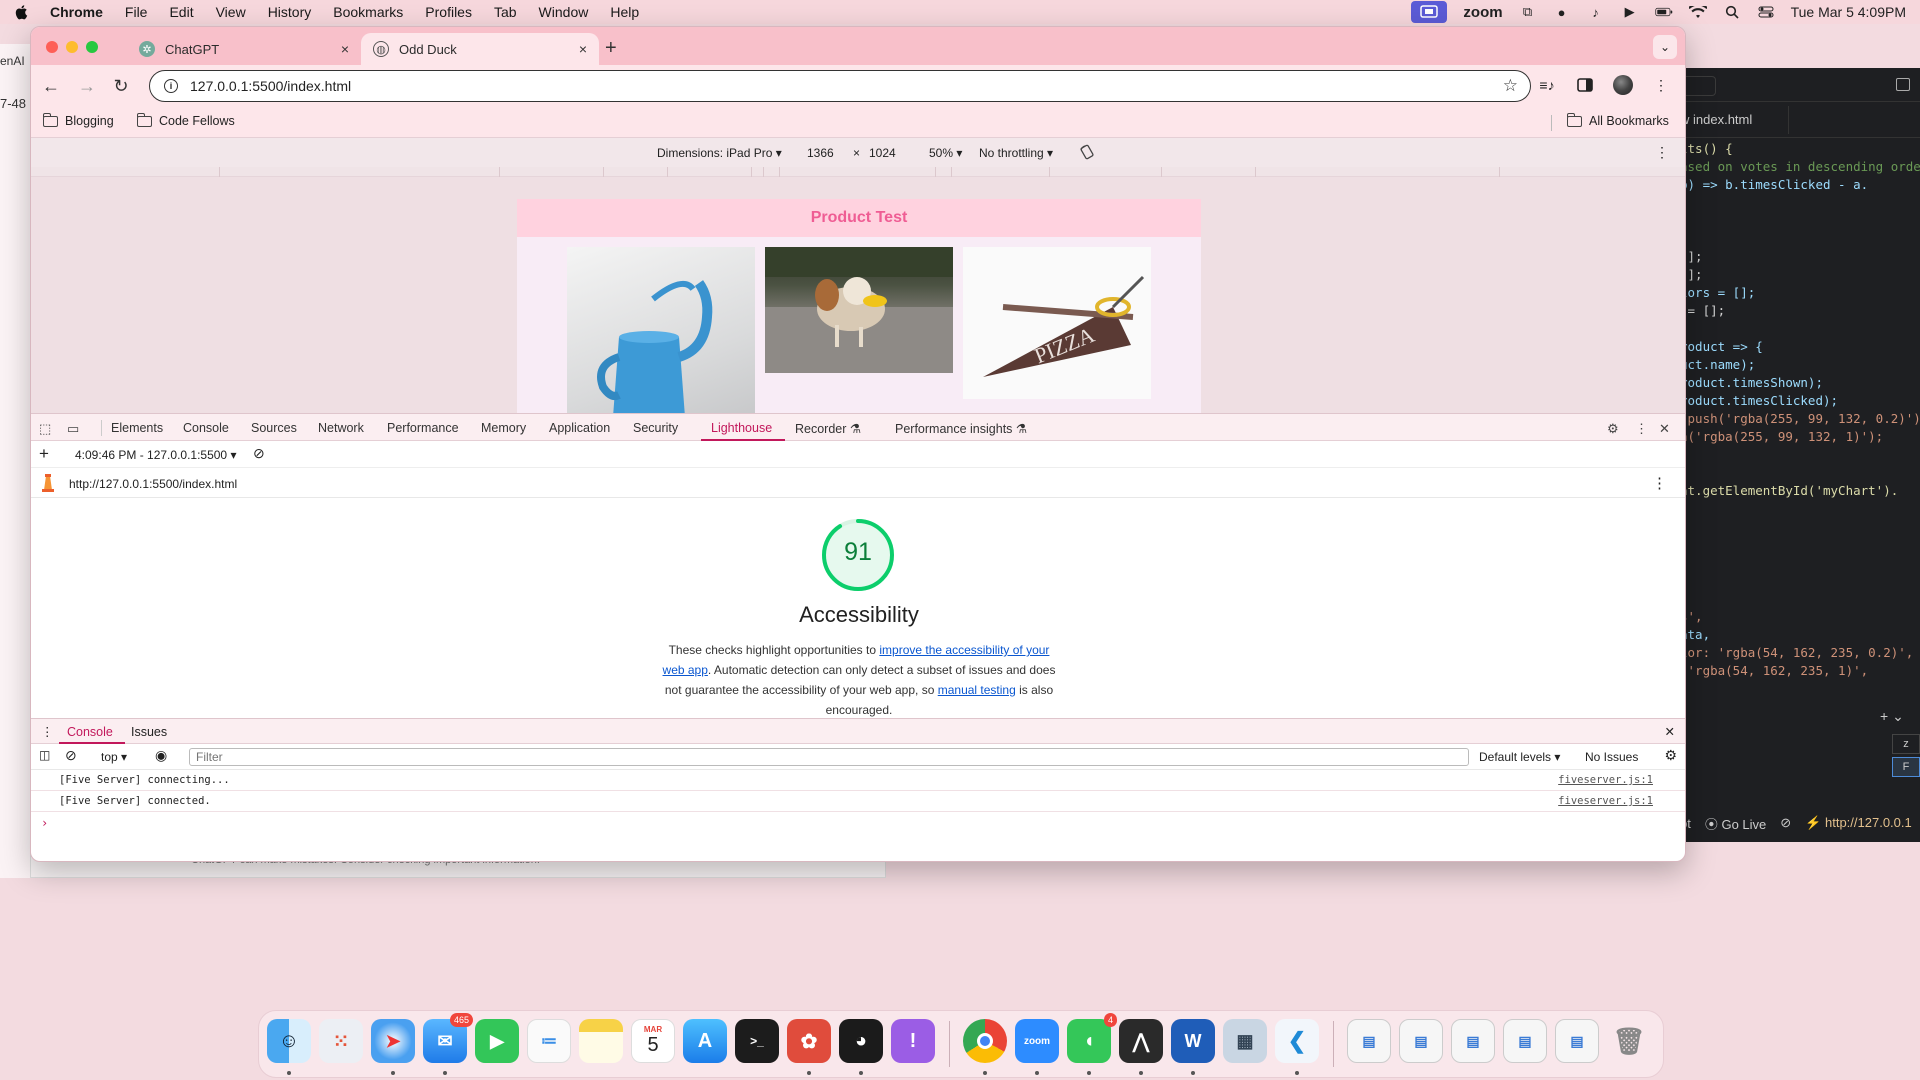  Describe the element at coordinates (72, 47) in the screenshot. I see `minimize-window-button` at that location.